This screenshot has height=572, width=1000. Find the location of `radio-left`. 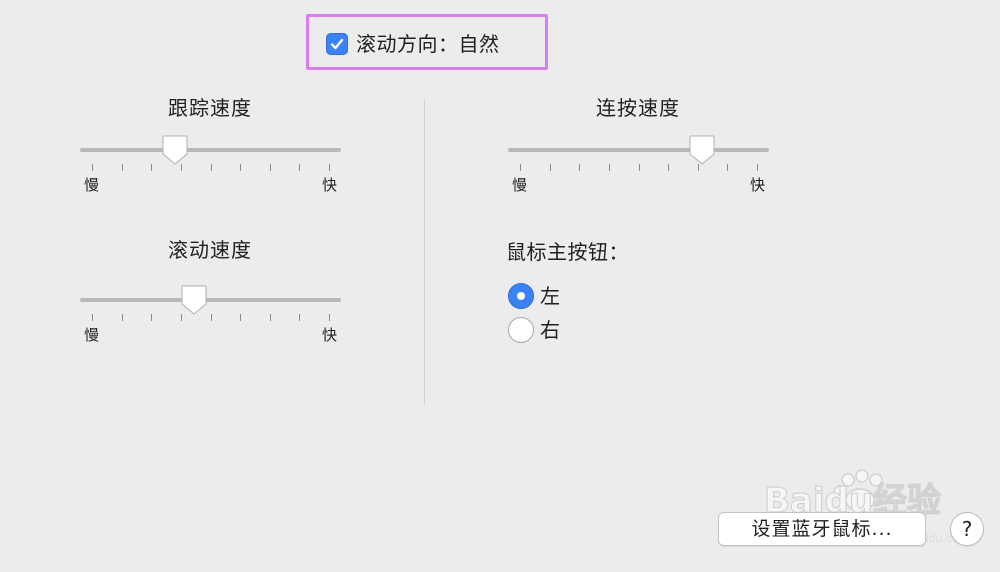

radio-left is located at coordinates (521, 296).